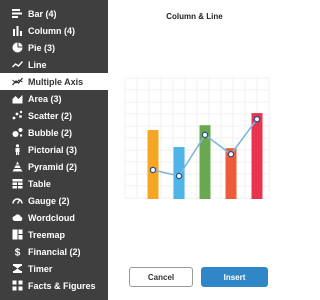  I want to click on pictorial-chart-icon, so click(17, 150).